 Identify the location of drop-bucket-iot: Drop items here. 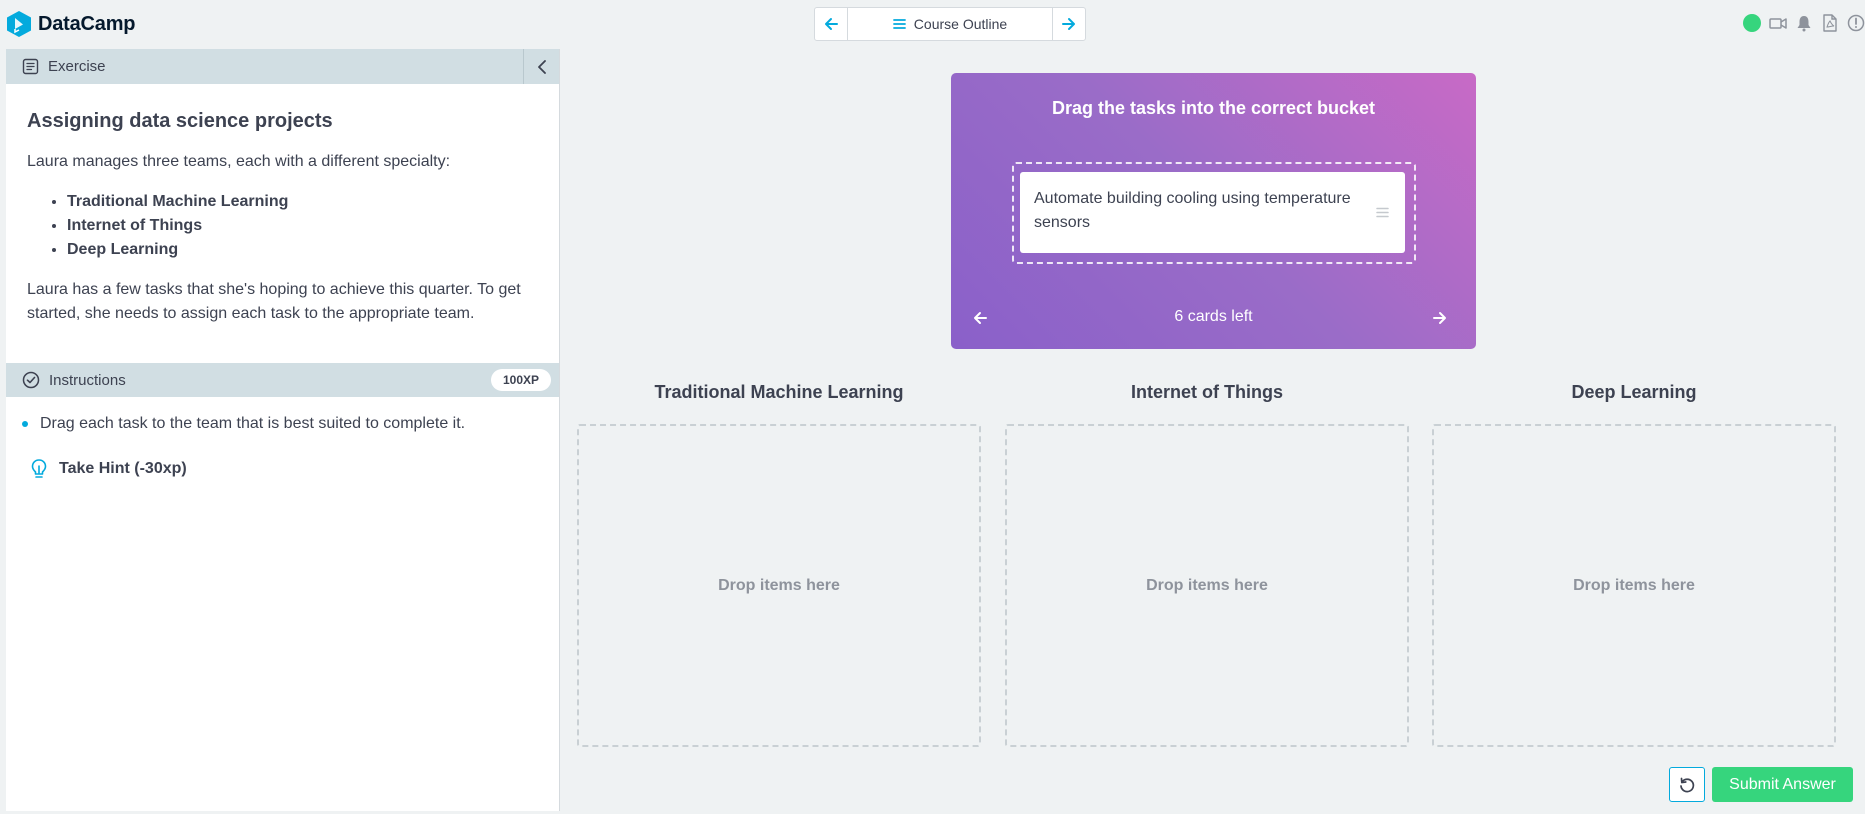
(1207, 585).